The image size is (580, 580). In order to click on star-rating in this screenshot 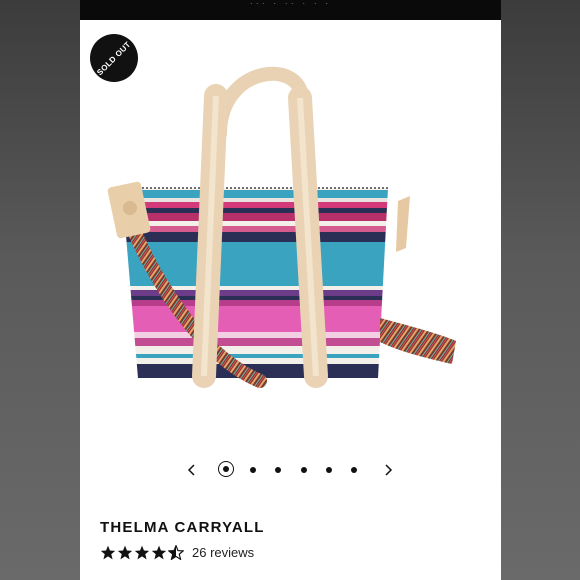, I will do `click(142, 552)`.